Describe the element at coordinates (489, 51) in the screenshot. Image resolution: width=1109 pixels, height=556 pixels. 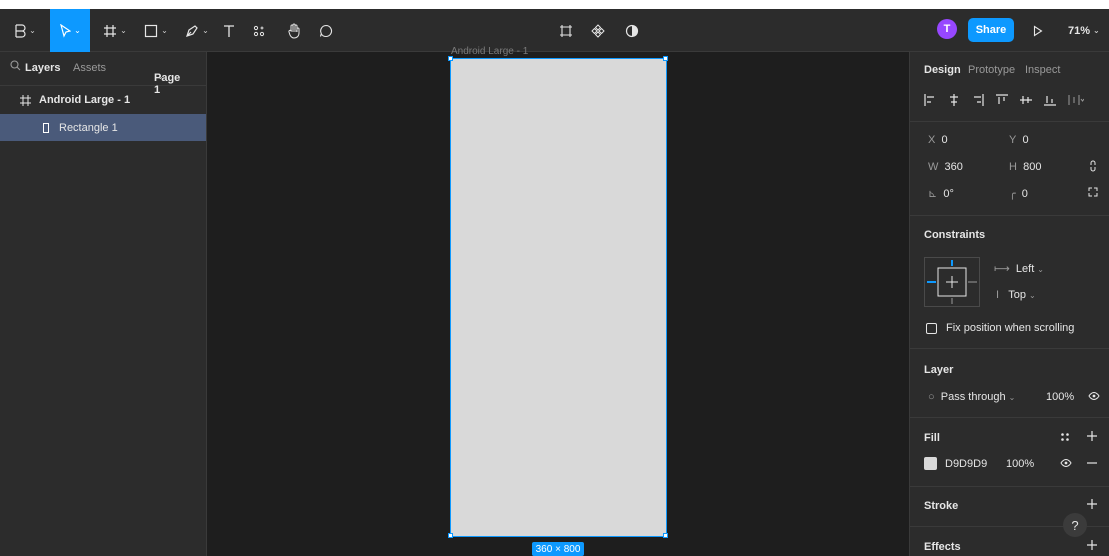
I see `frame-label: Android Large - 1` at that location.